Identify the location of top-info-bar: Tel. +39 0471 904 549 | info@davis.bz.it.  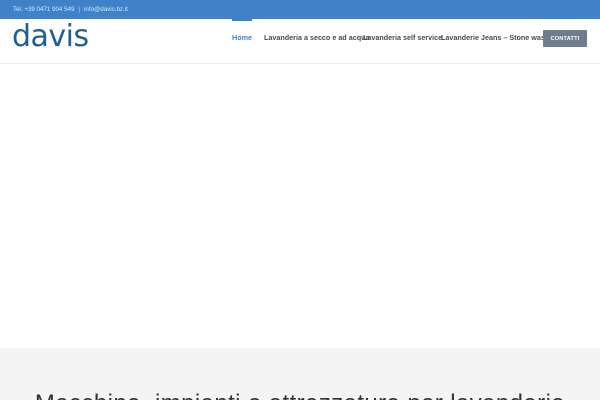
(300, 9).